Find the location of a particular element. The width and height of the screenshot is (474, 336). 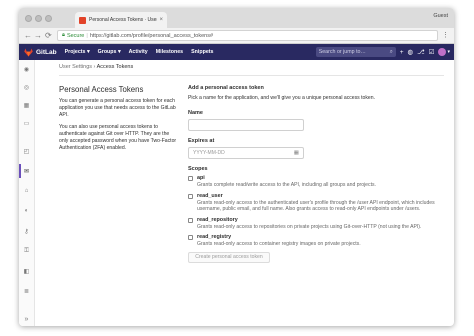

scope-read-registry-checkbox is located at coordinates (190, 238).